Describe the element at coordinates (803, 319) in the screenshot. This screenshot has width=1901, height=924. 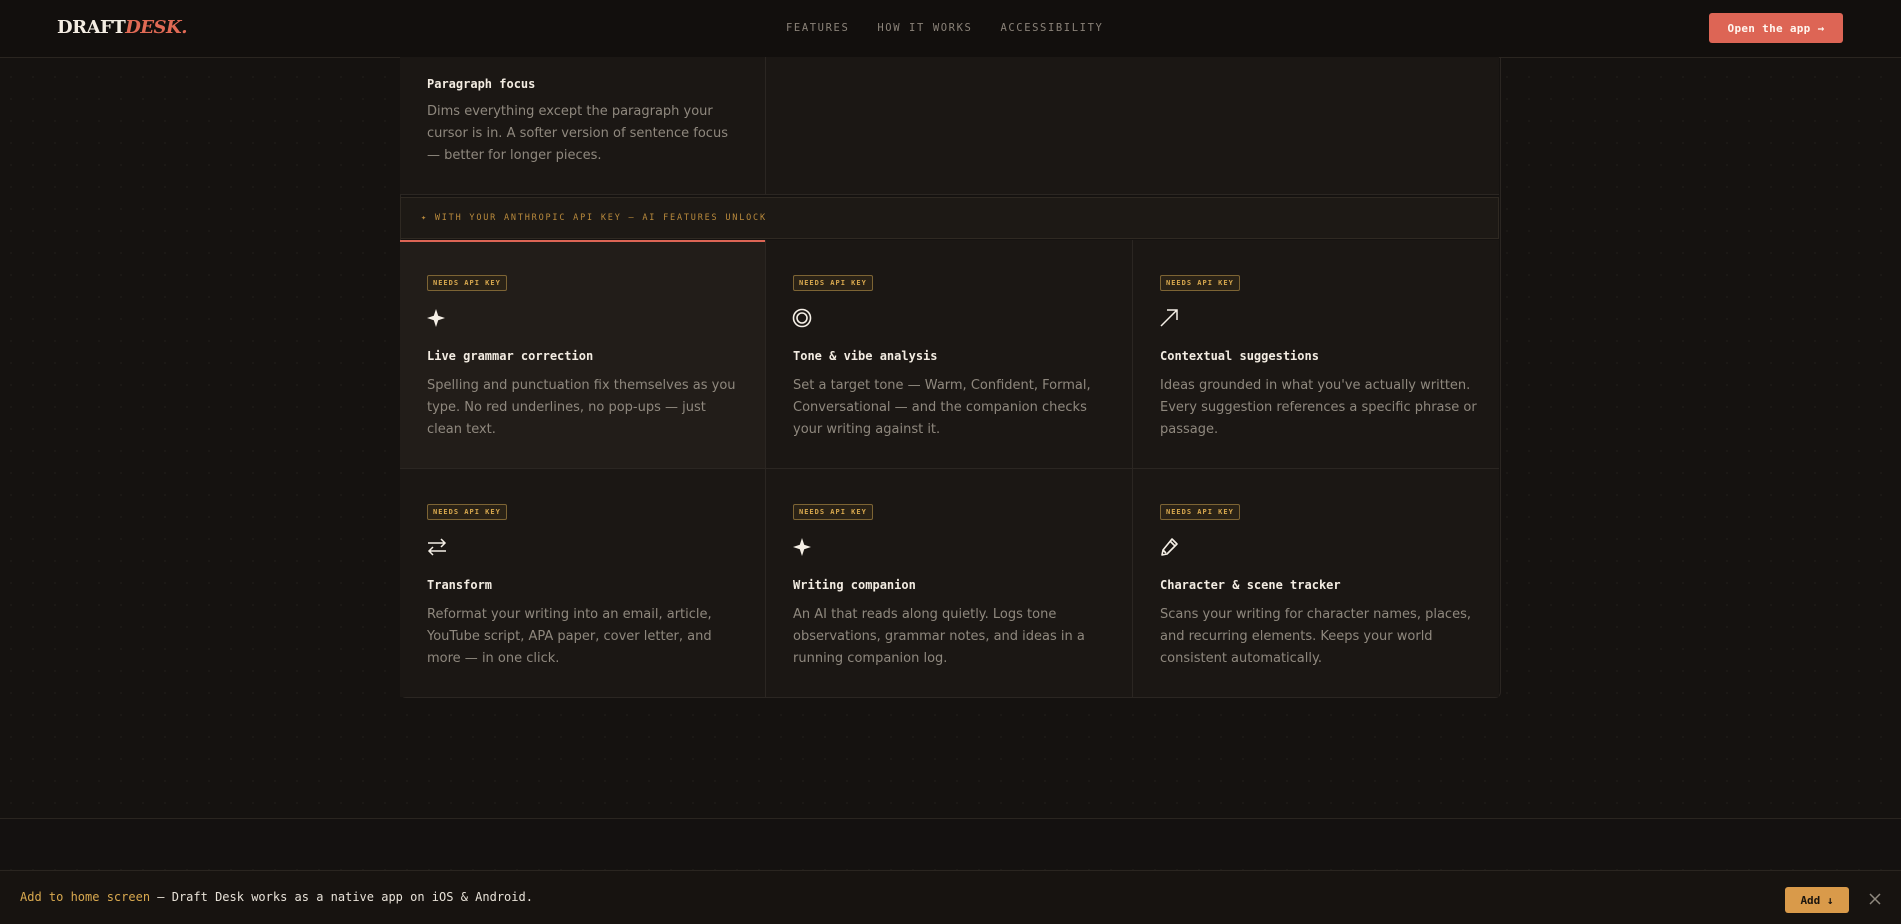
I see `target-icon` at that location.